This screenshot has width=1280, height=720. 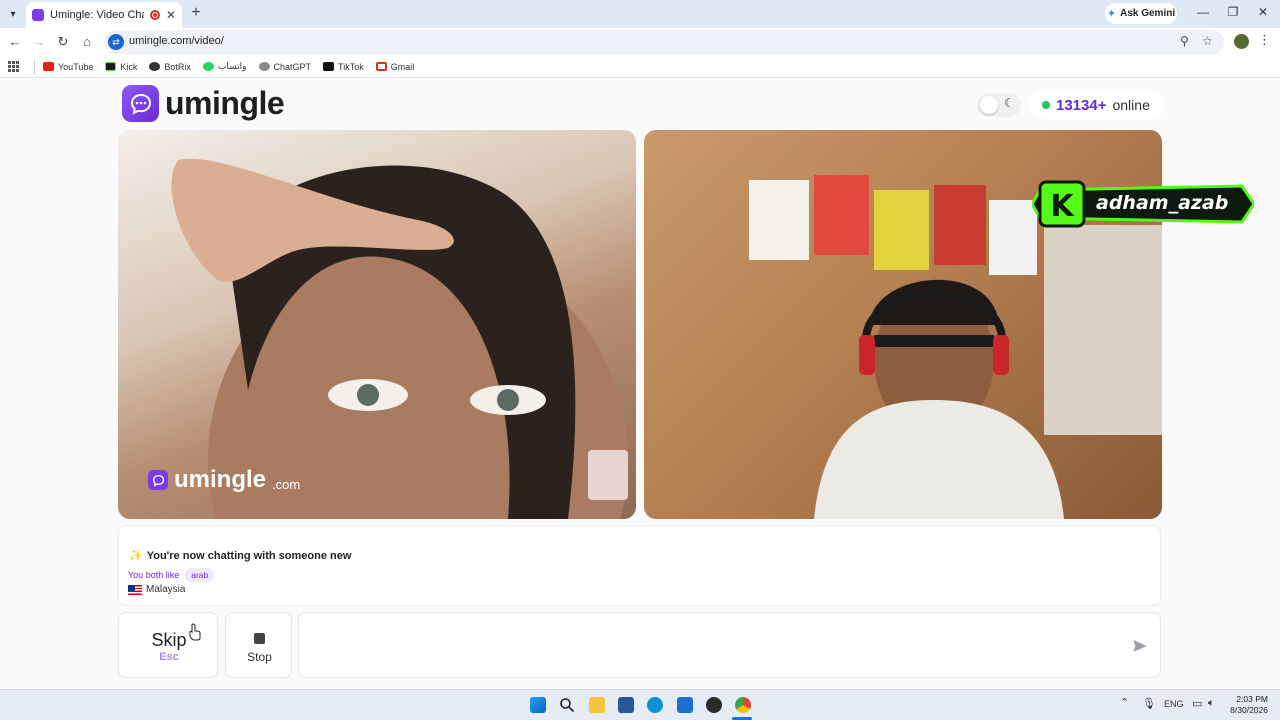 I want to click on apps-grid-icon, so click(x=14, y=66).